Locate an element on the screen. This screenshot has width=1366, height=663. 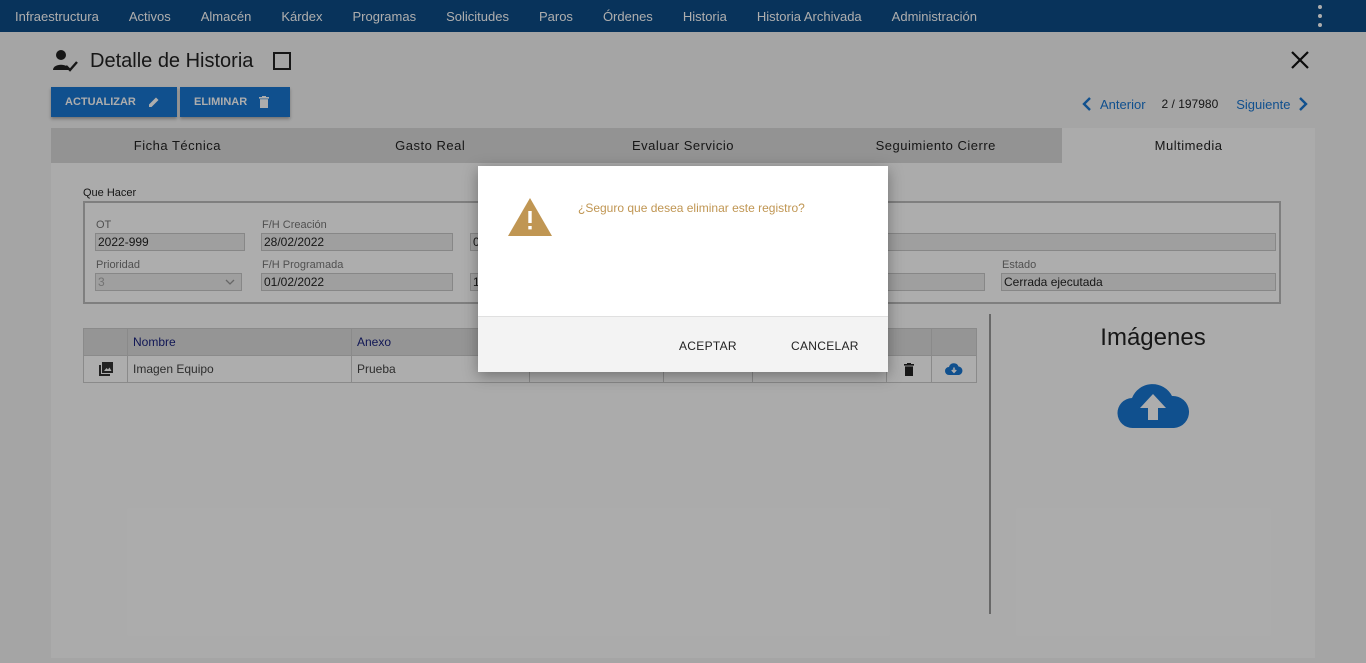
dialog-footer: ACEPTAR CANCELAR is located at coordinates (683, 344).